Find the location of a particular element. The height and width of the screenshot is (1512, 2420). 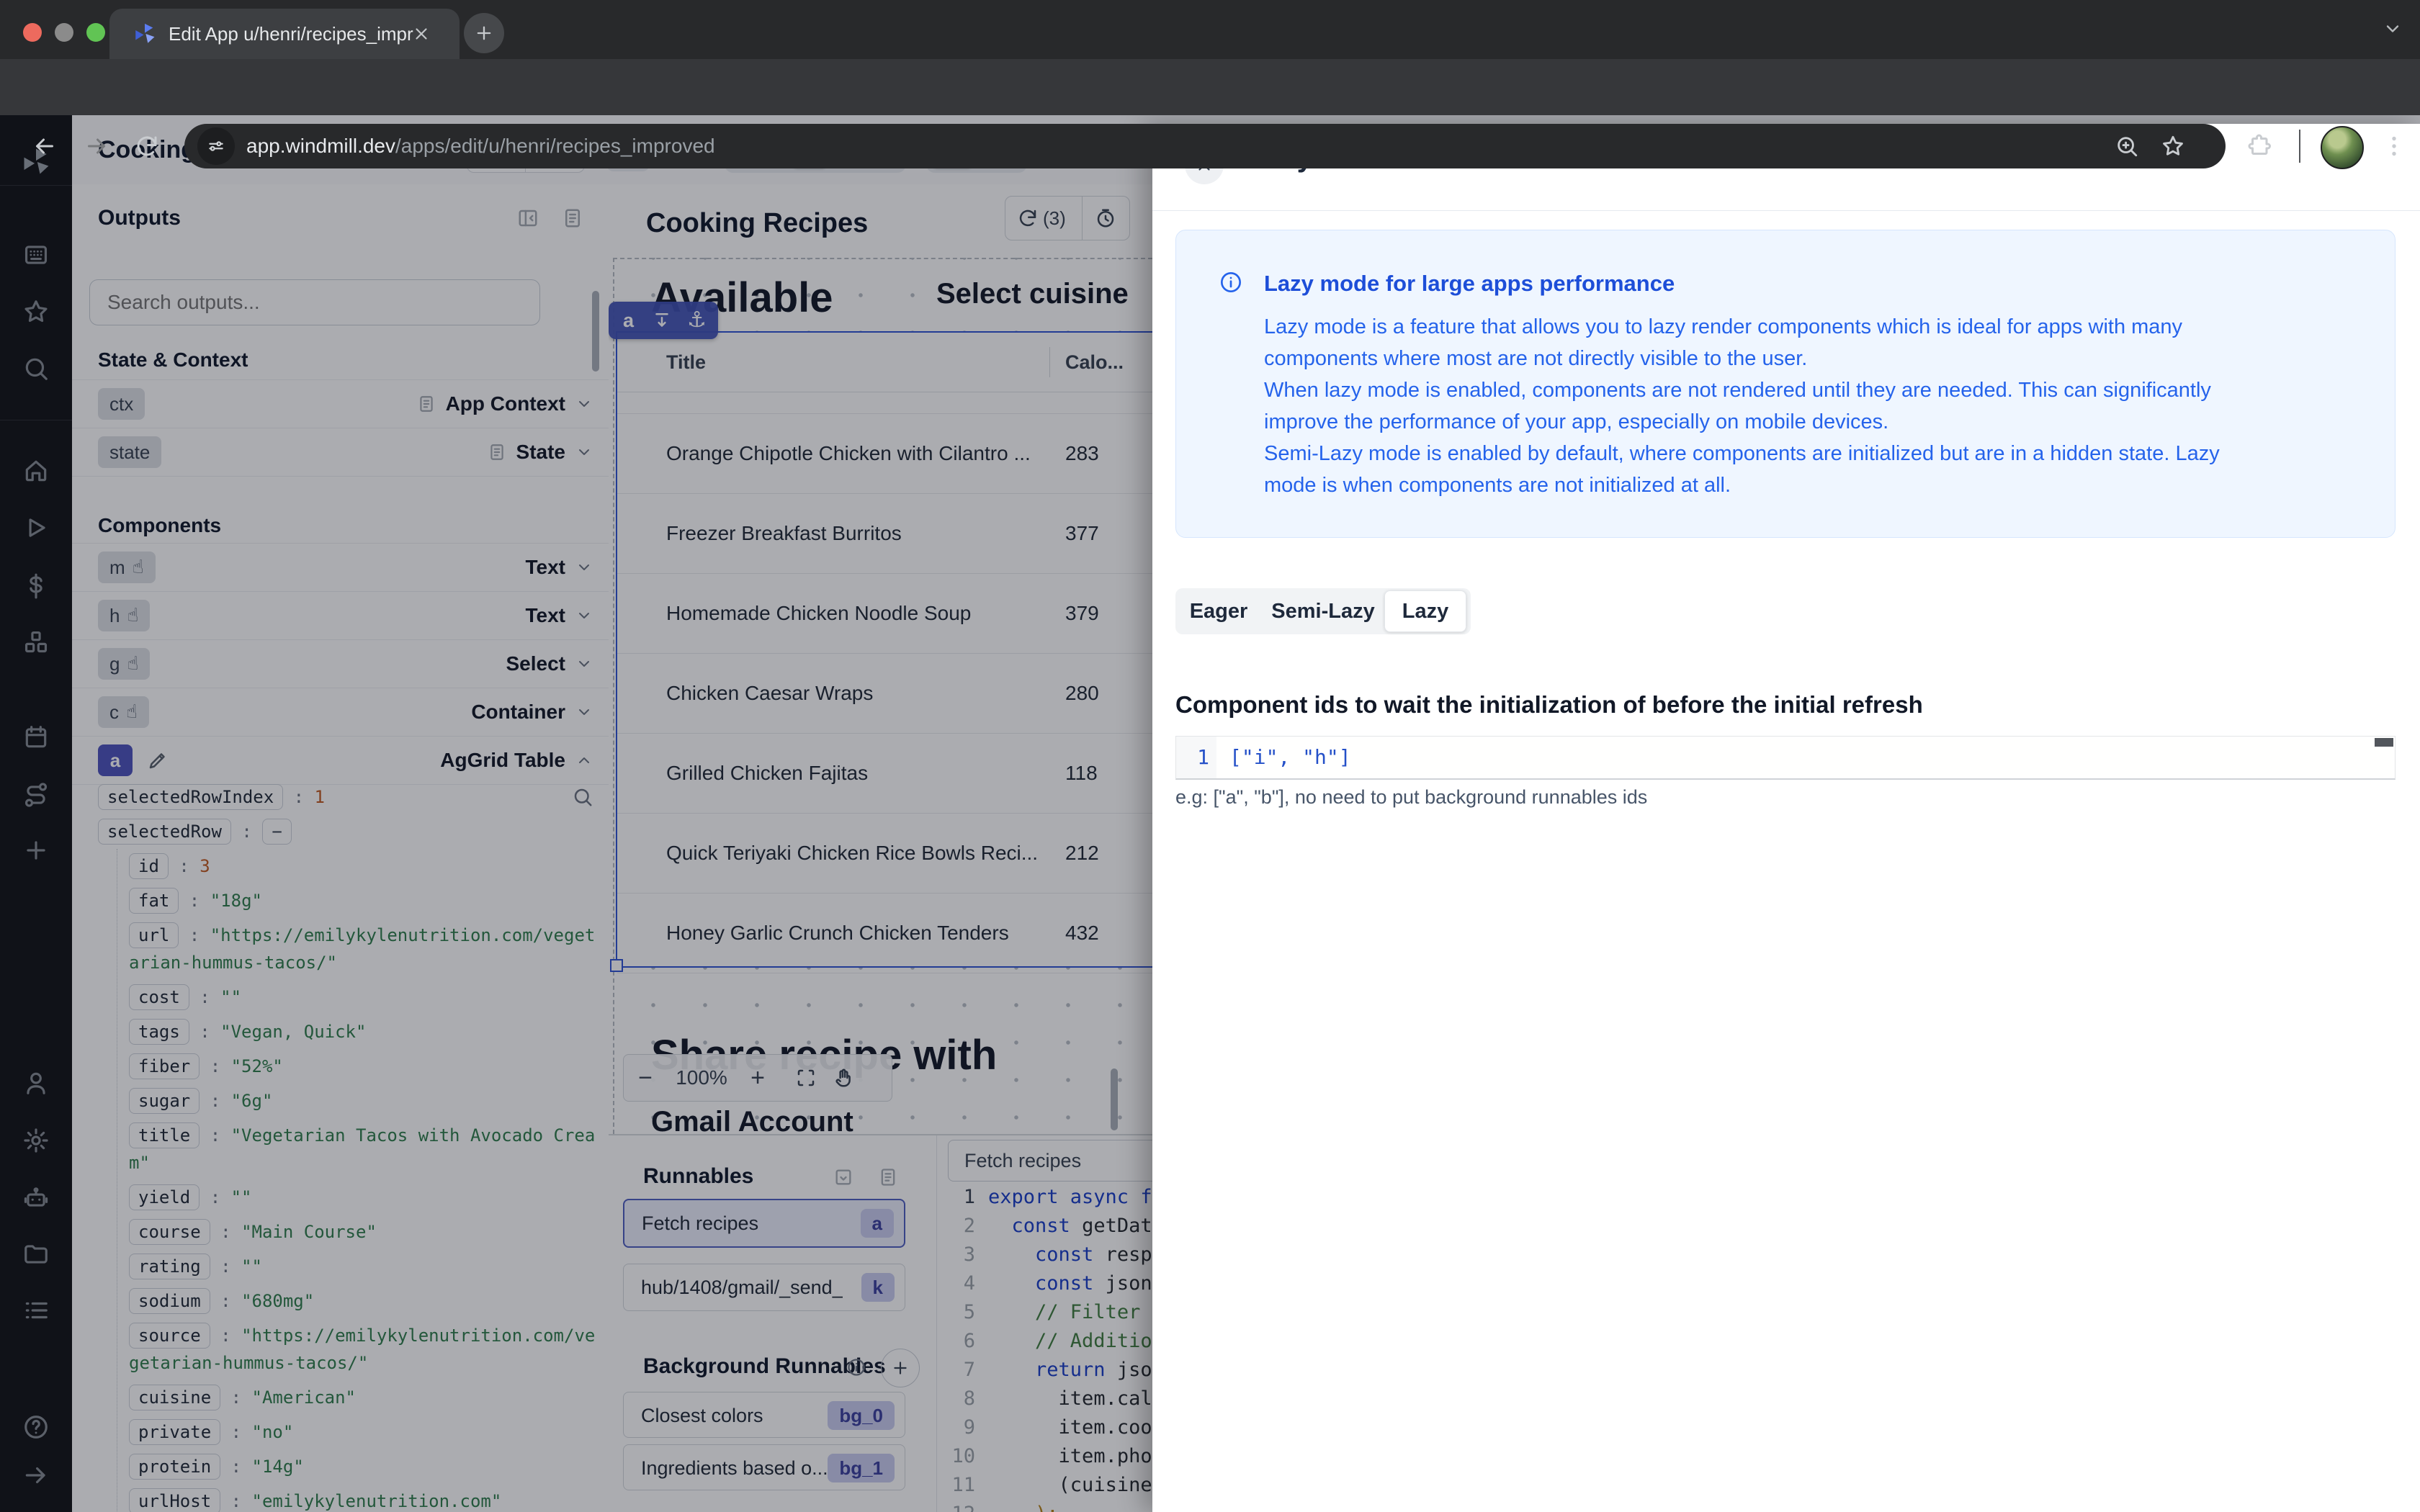

site-info-button is located at coordinates (216, 146).